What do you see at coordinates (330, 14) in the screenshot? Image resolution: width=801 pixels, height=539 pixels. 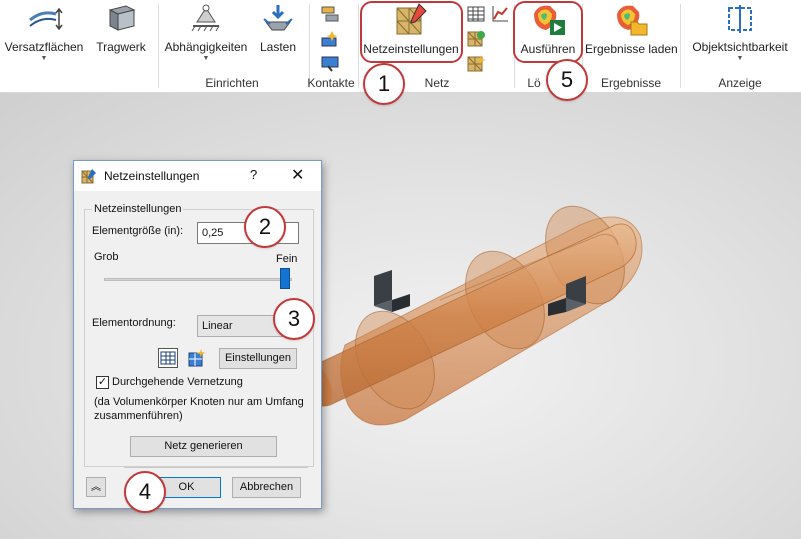 I see `contact-manual-icon` at bounding box center [330, 14].